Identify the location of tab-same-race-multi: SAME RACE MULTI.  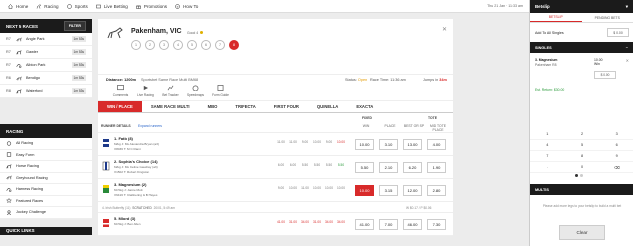
(170, 106).